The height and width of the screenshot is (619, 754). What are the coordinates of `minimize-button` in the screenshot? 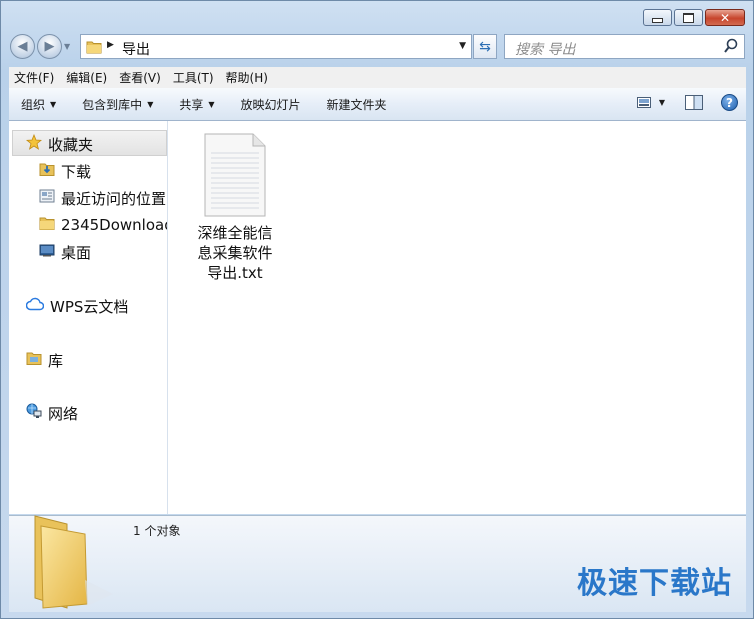 It's located at (657, 17).